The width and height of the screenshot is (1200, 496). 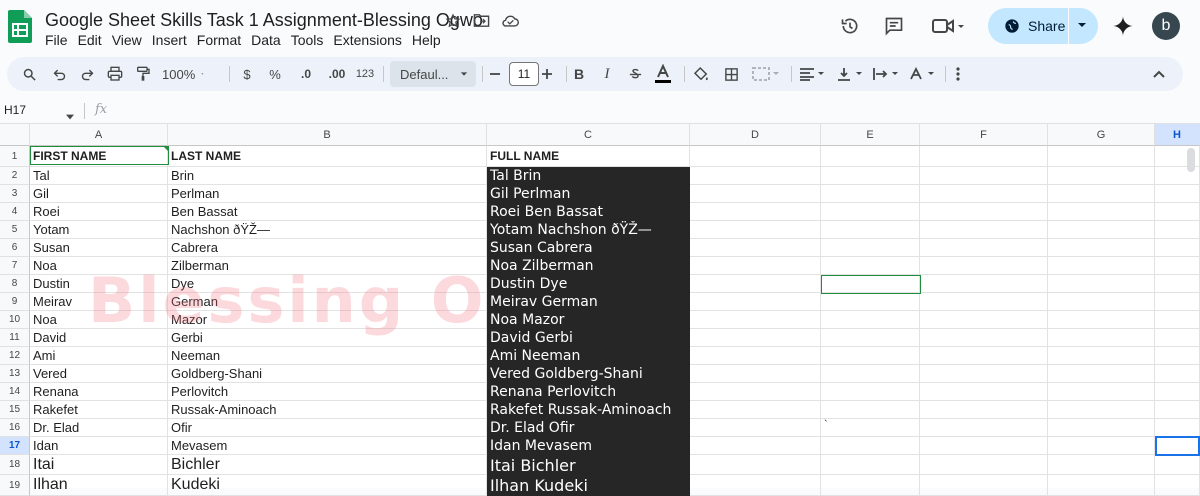 What do you see at coordinates (1123, 26) in the screenshot?
I see `gemini-icon` at bounding box center [1123, 26].